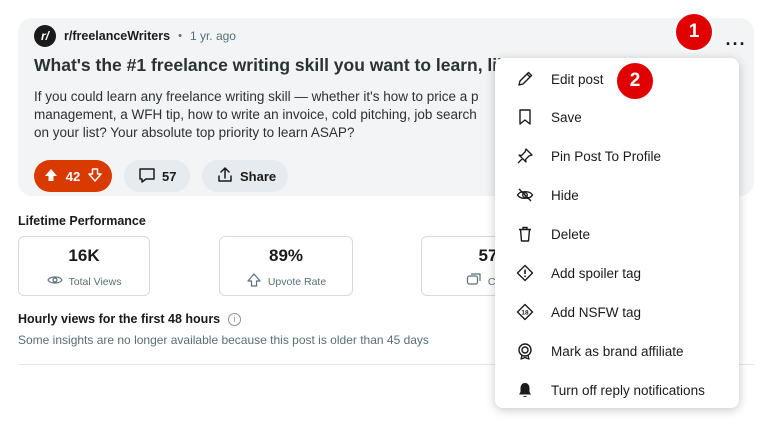  Describe the element at coordinates (117, 36) in the screenshot. I see `subreddit-name: r/freelanceWriters` at that location.